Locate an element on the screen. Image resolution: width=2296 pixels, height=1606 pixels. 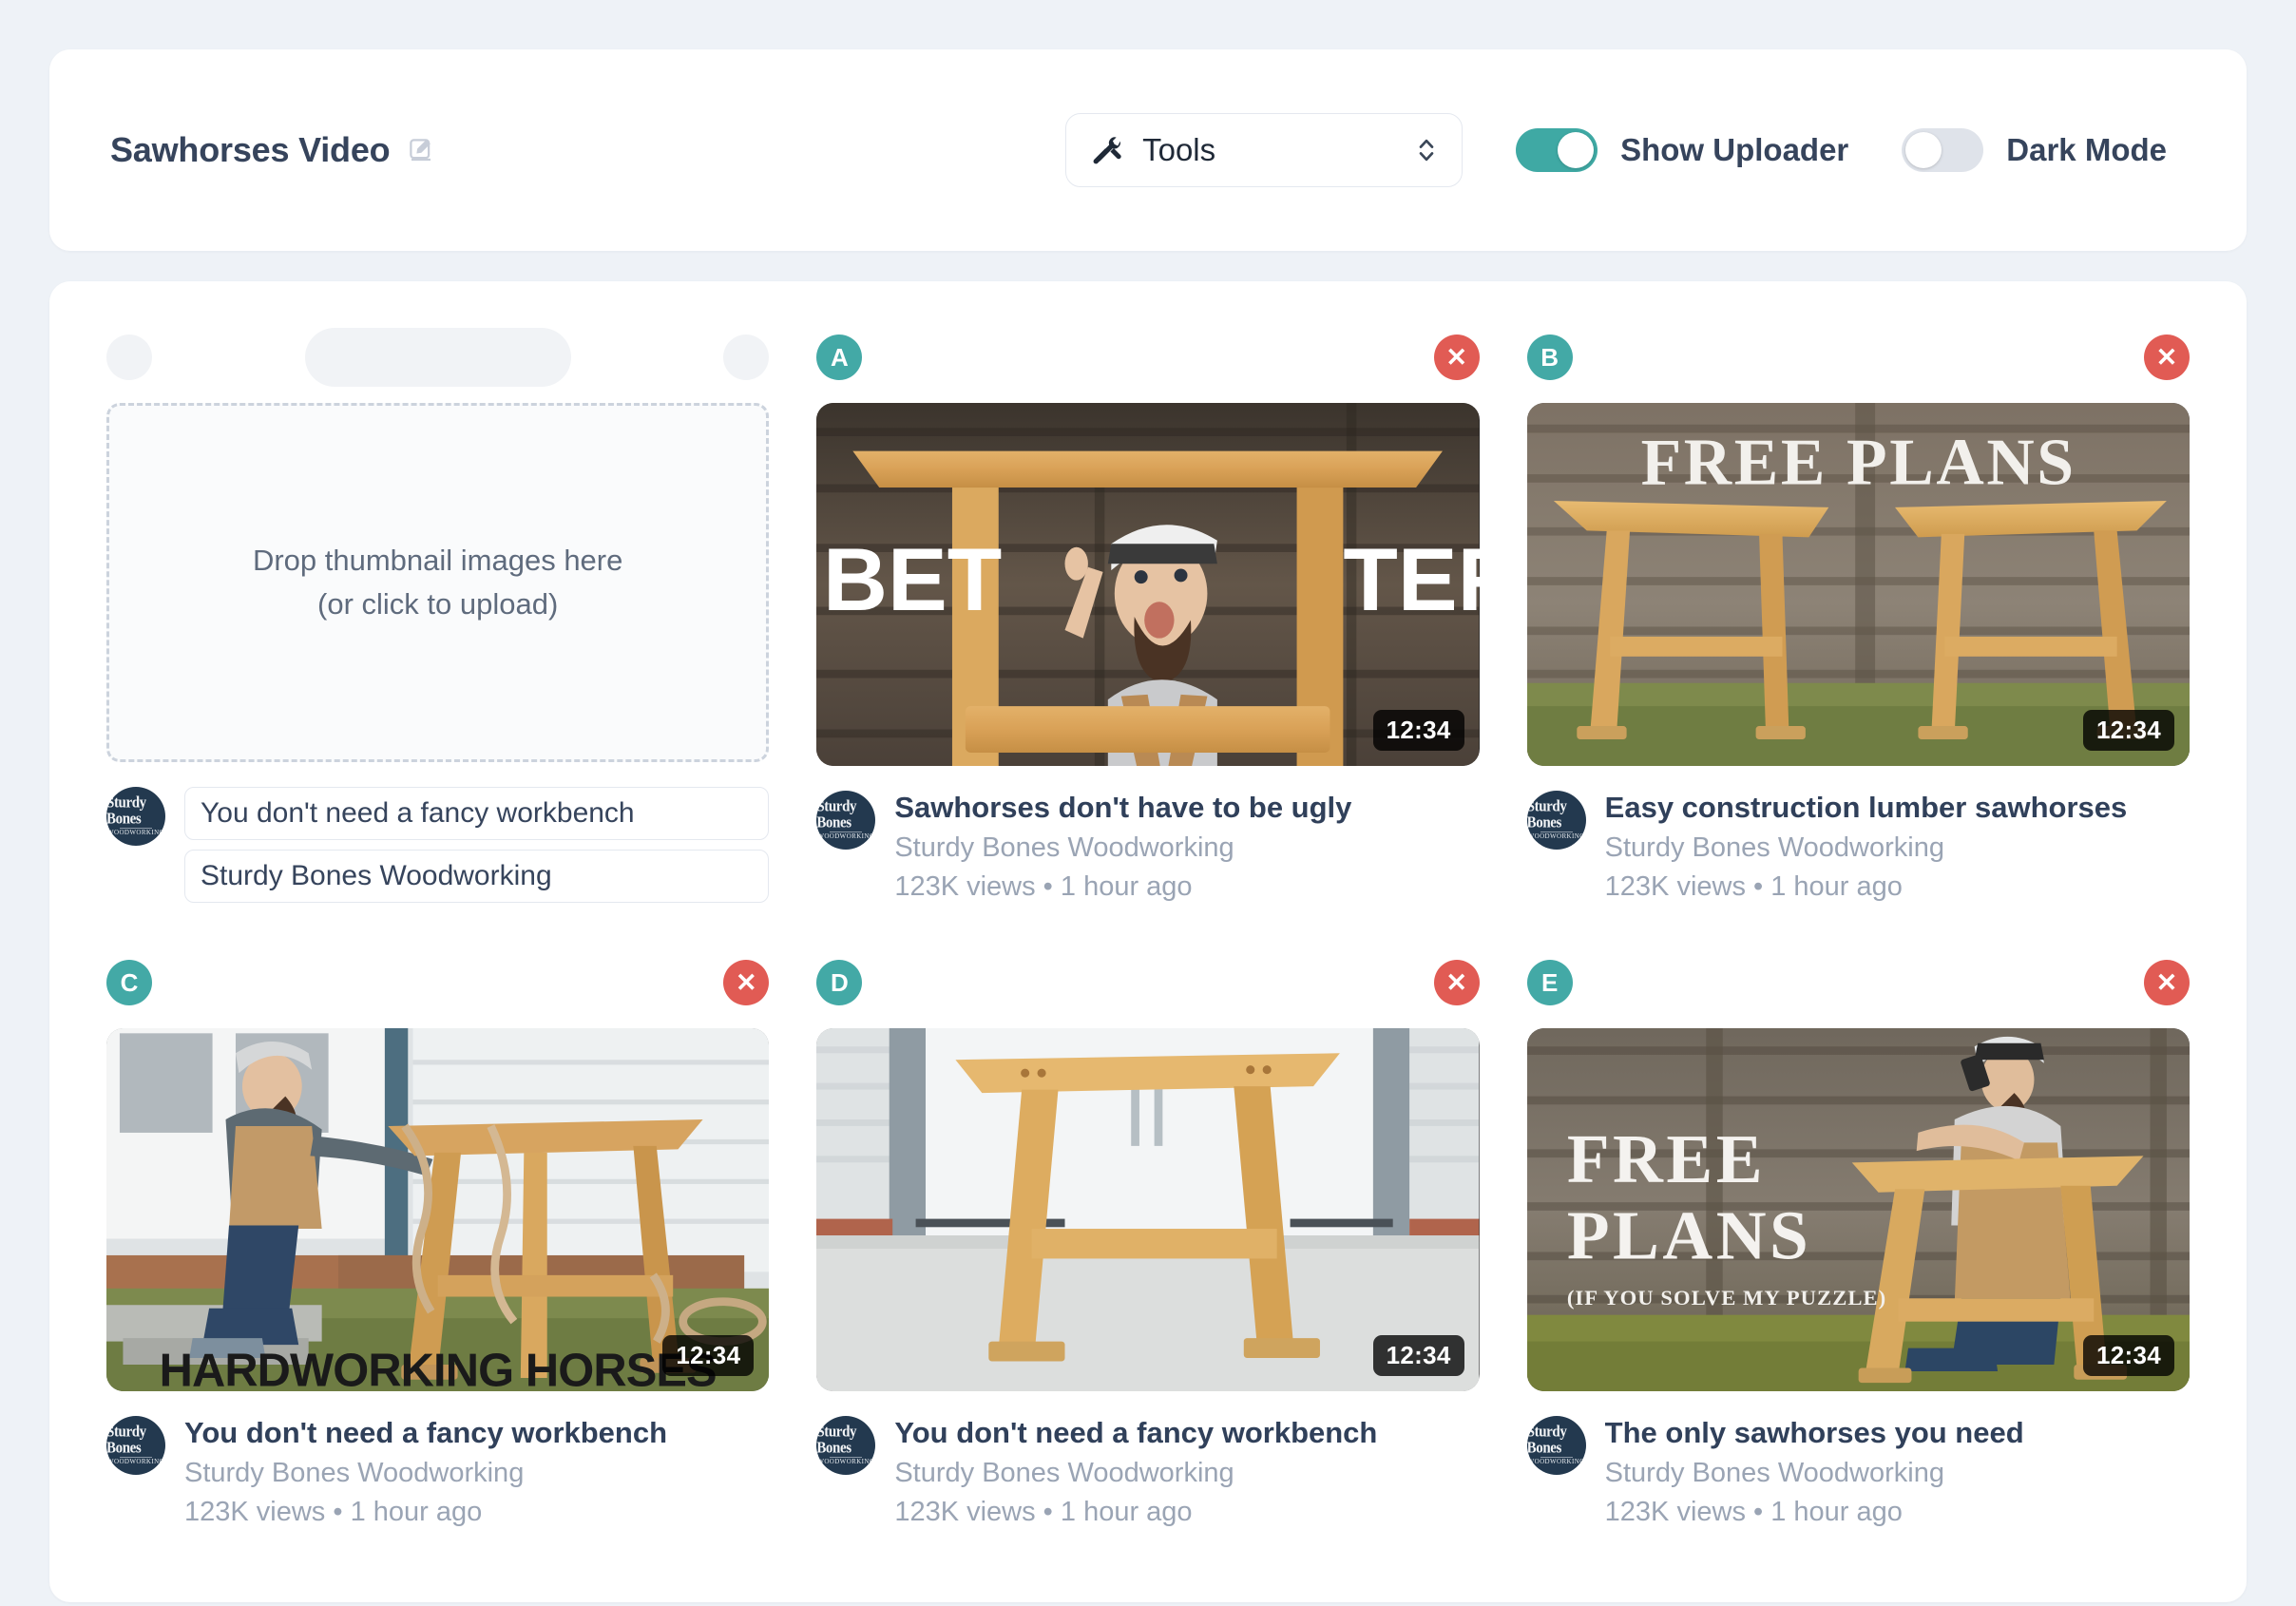
tools-select: Tools is located at coordinates (1264, 150).